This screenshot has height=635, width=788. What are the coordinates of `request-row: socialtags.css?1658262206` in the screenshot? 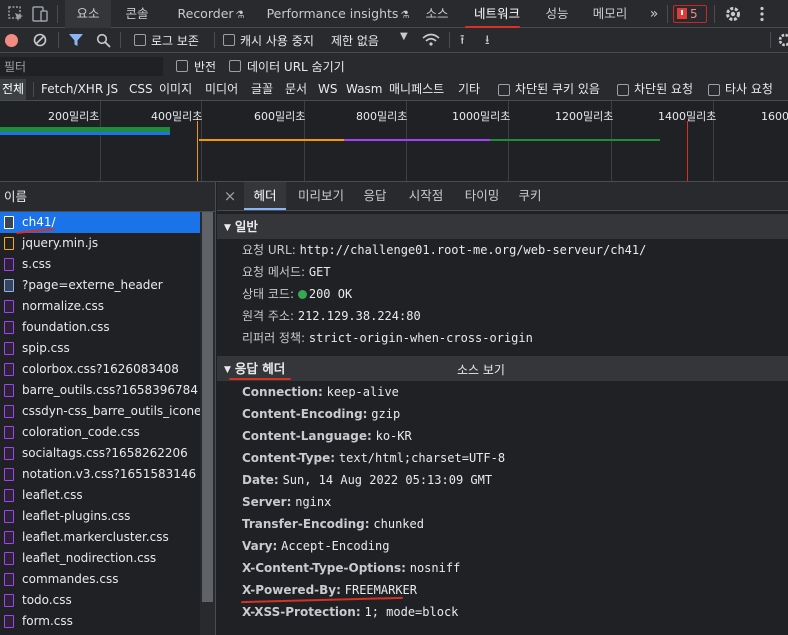 It's located at (107, 453).